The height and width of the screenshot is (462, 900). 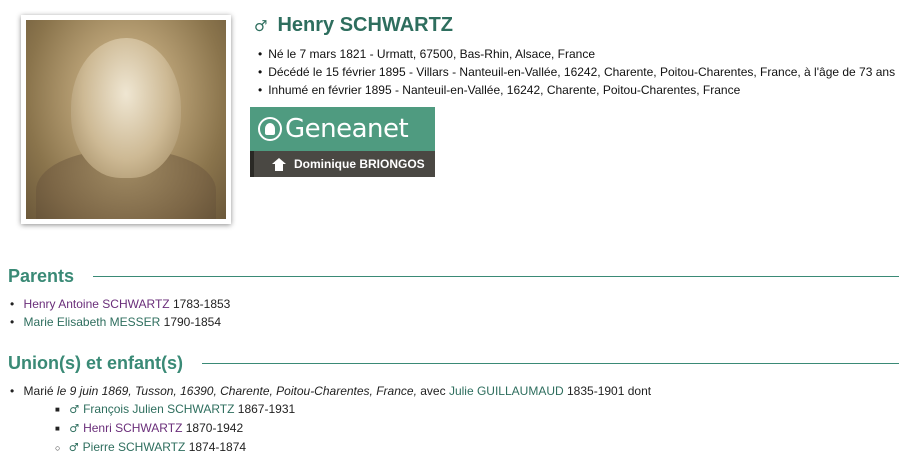 What do you see at coordinates (92, 322) in the screenshot?
I see `parent-link-mother: Marie Elisabeth MESSER` at bounding box center [92, 322].